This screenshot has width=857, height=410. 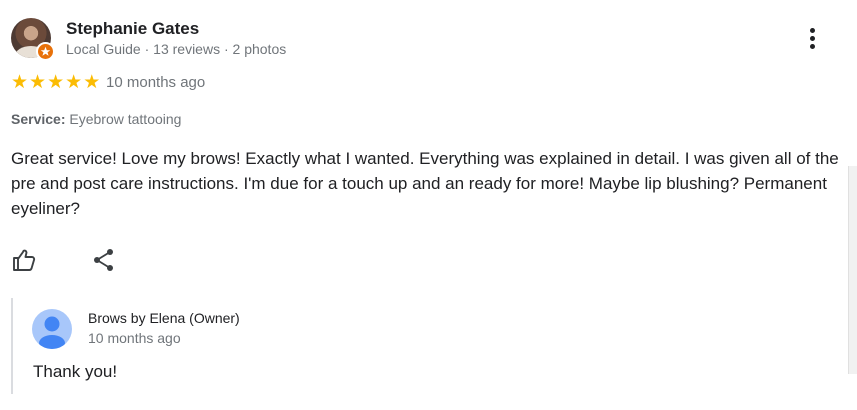 I want to click on owner-name: Brows by Elena (Owner), so click(x=164, y=318).